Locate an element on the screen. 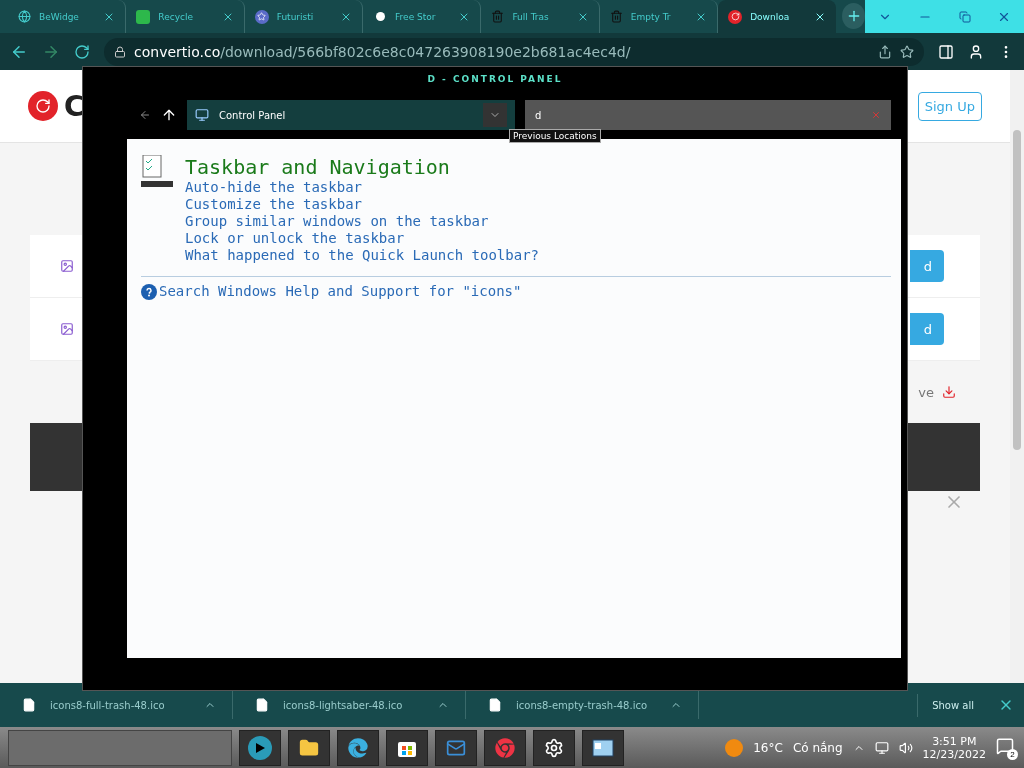  save-text: ve is located at coordinates (926, 392).